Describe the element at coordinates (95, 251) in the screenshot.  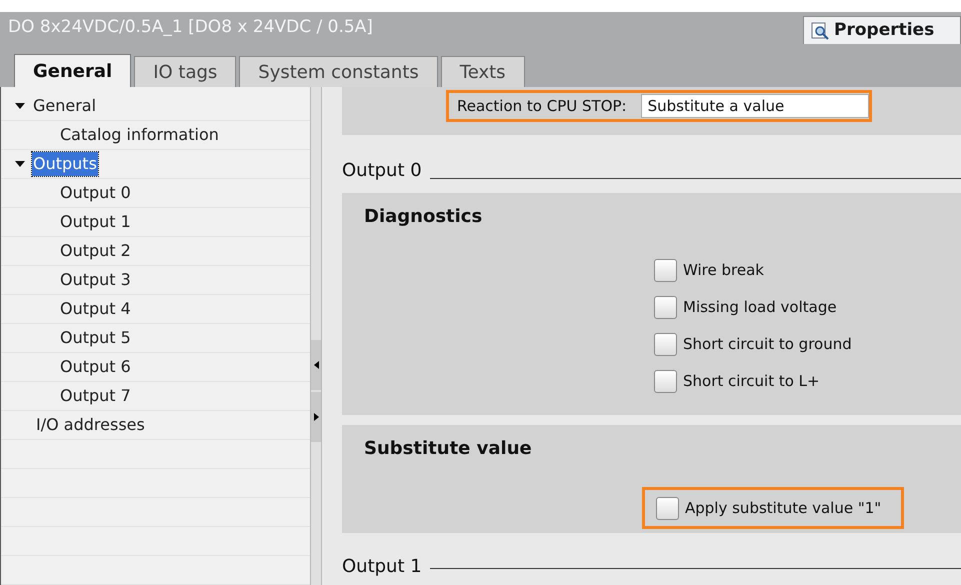
I see `tree-item: Output 2` at that location.